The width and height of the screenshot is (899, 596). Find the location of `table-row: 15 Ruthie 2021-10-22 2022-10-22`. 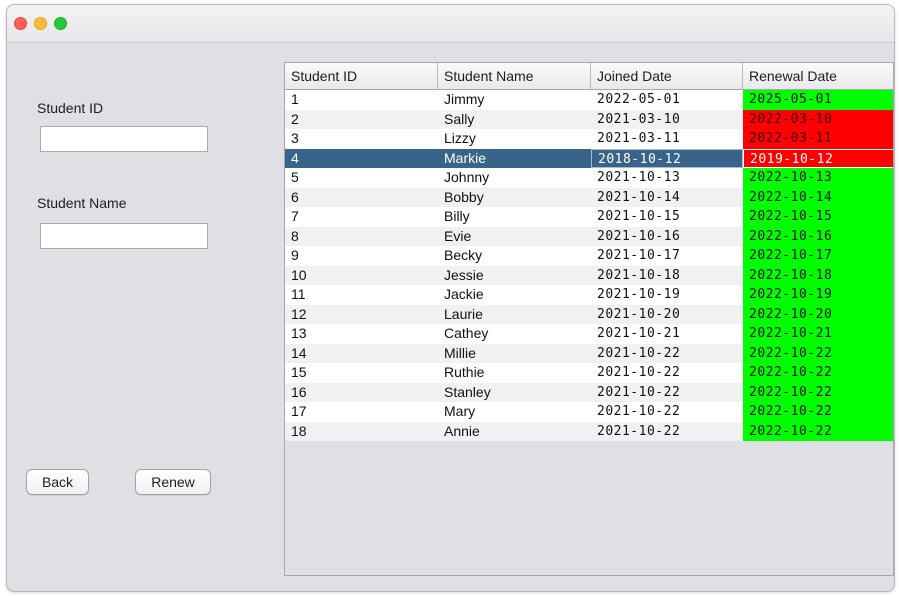

table-row: 15 Ruthie 2021-10-22 2022-10-22 is located at coordinates (589, 373).